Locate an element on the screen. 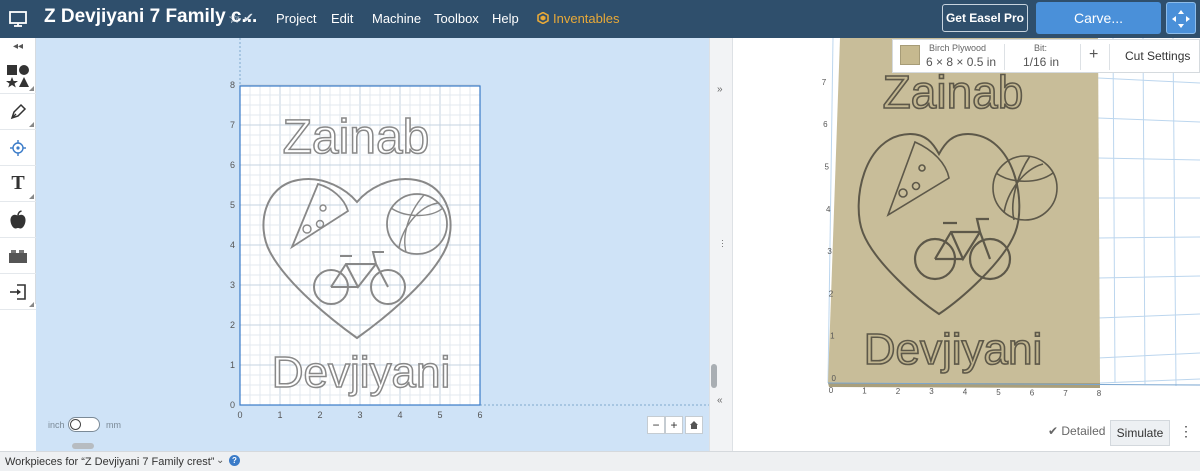 This screenshot has width=1200, height=471. get-easel-pro-button: Get Easel Pro is located at coordinates (985, 18).